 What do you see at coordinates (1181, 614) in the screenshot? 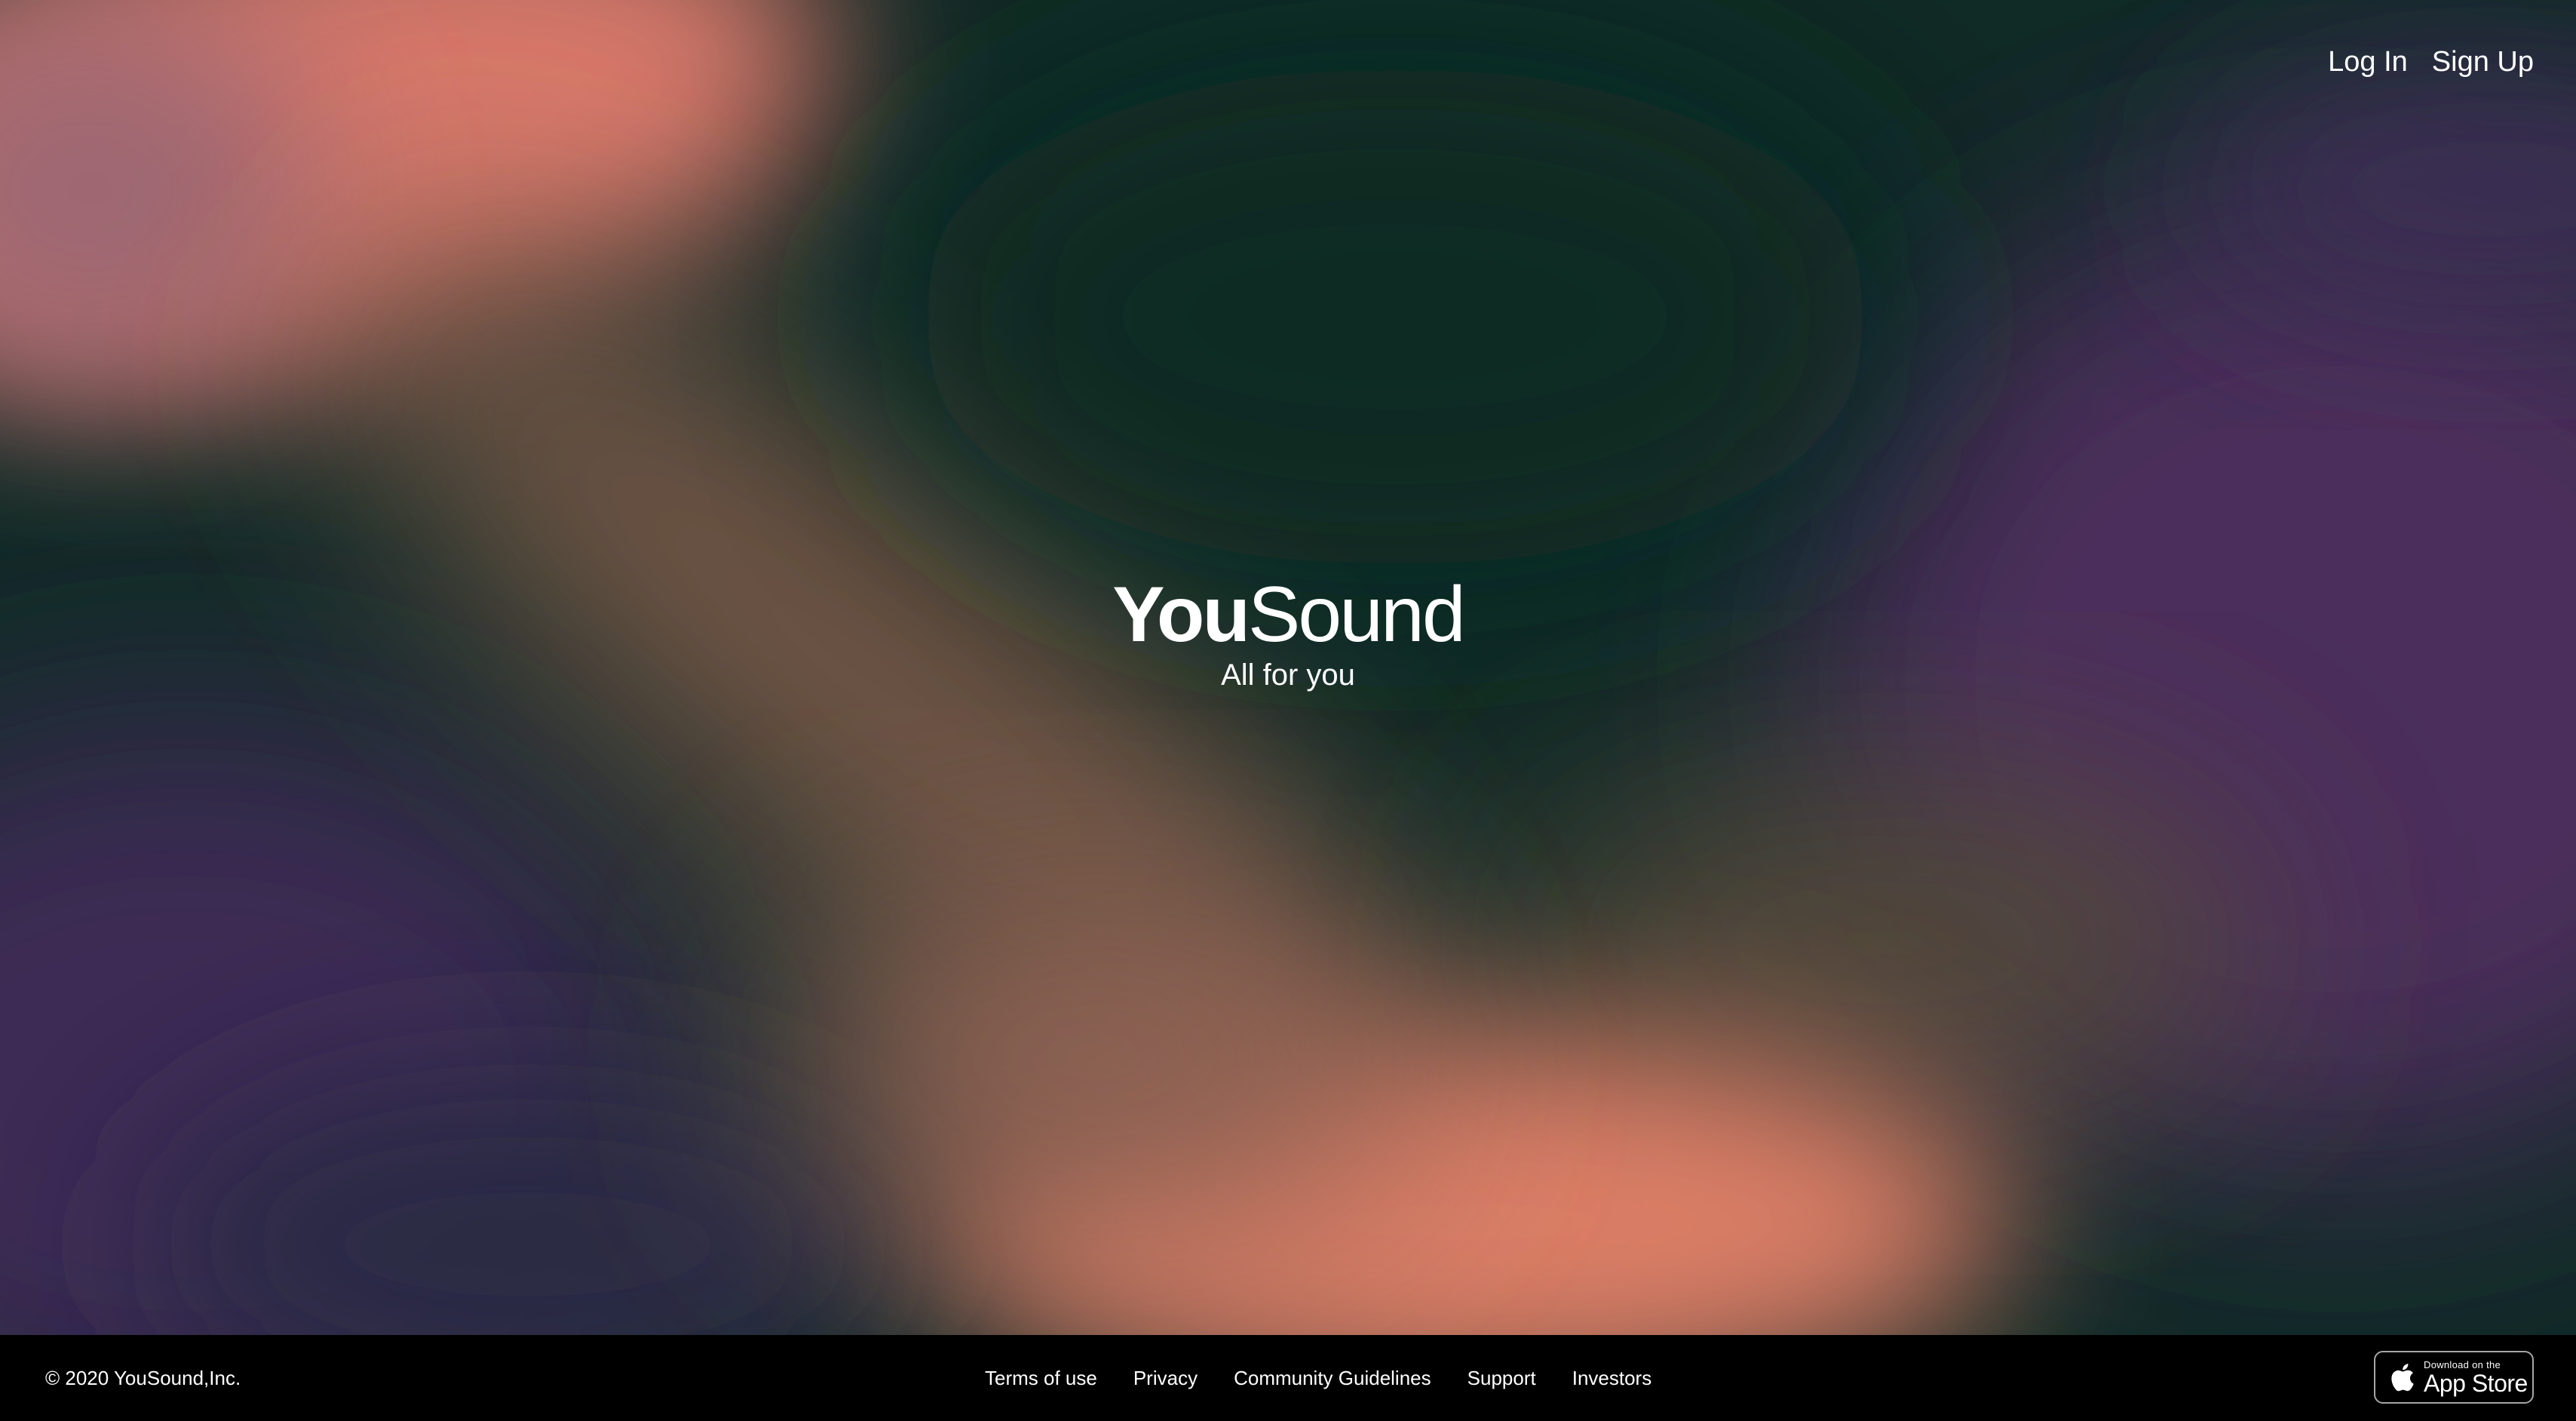
I see `logo-bold-part: You` at bounding box center [1181, 614].